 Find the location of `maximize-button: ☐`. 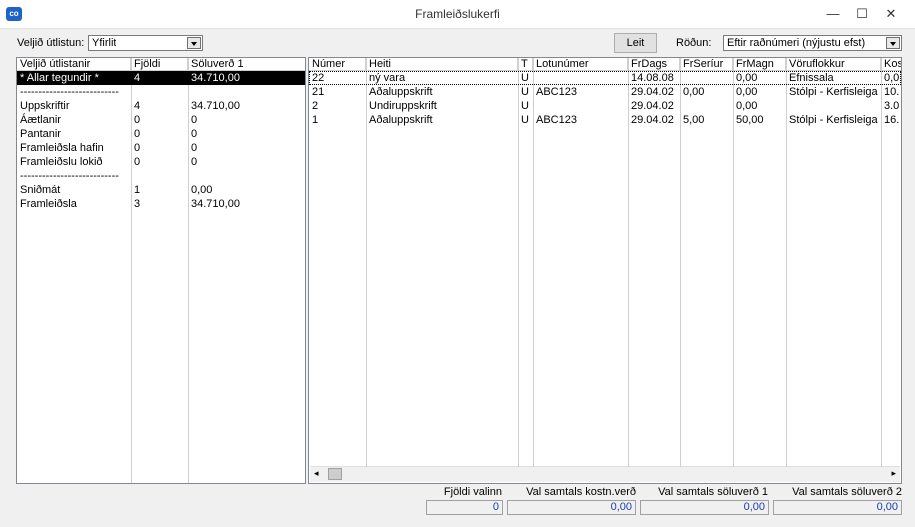

maximize-button: ☐ is located at coordinates (862, 14).